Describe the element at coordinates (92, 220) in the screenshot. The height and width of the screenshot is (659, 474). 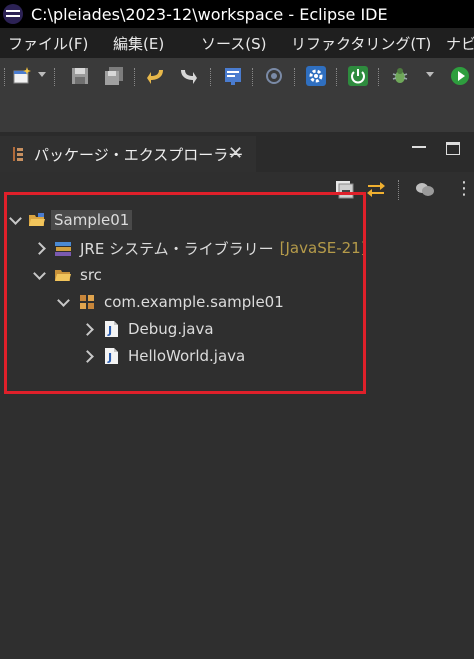
I see `project-label: Sample01` at that location.